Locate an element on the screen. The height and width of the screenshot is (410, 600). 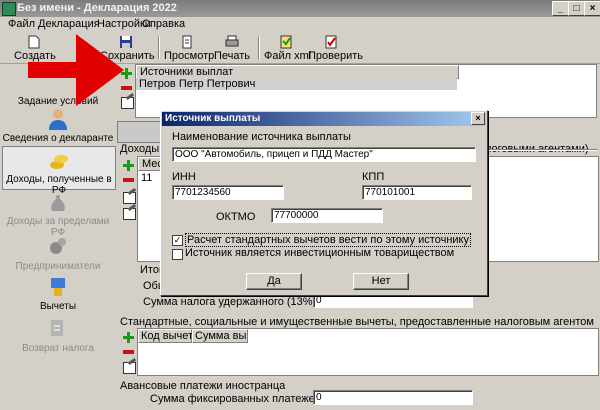
menu-help: Справка is located at coordinates (163, 24).